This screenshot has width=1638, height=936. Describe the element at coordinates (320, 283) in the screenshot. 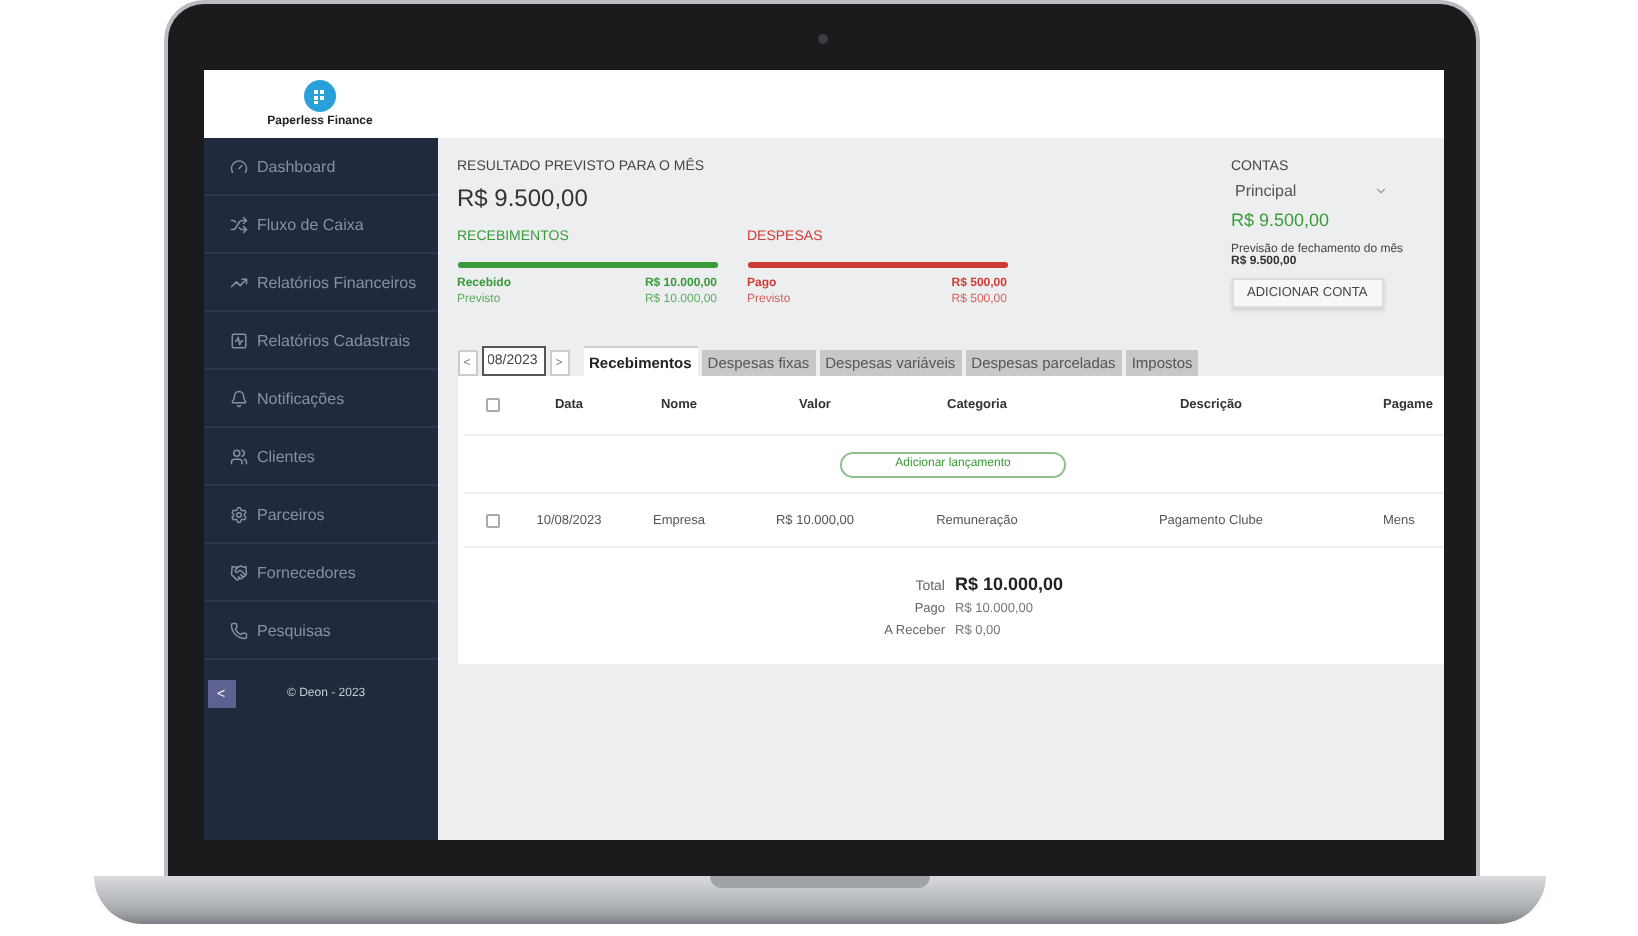

I see `sidebar-item: Relatórios Financeiros` at that location.